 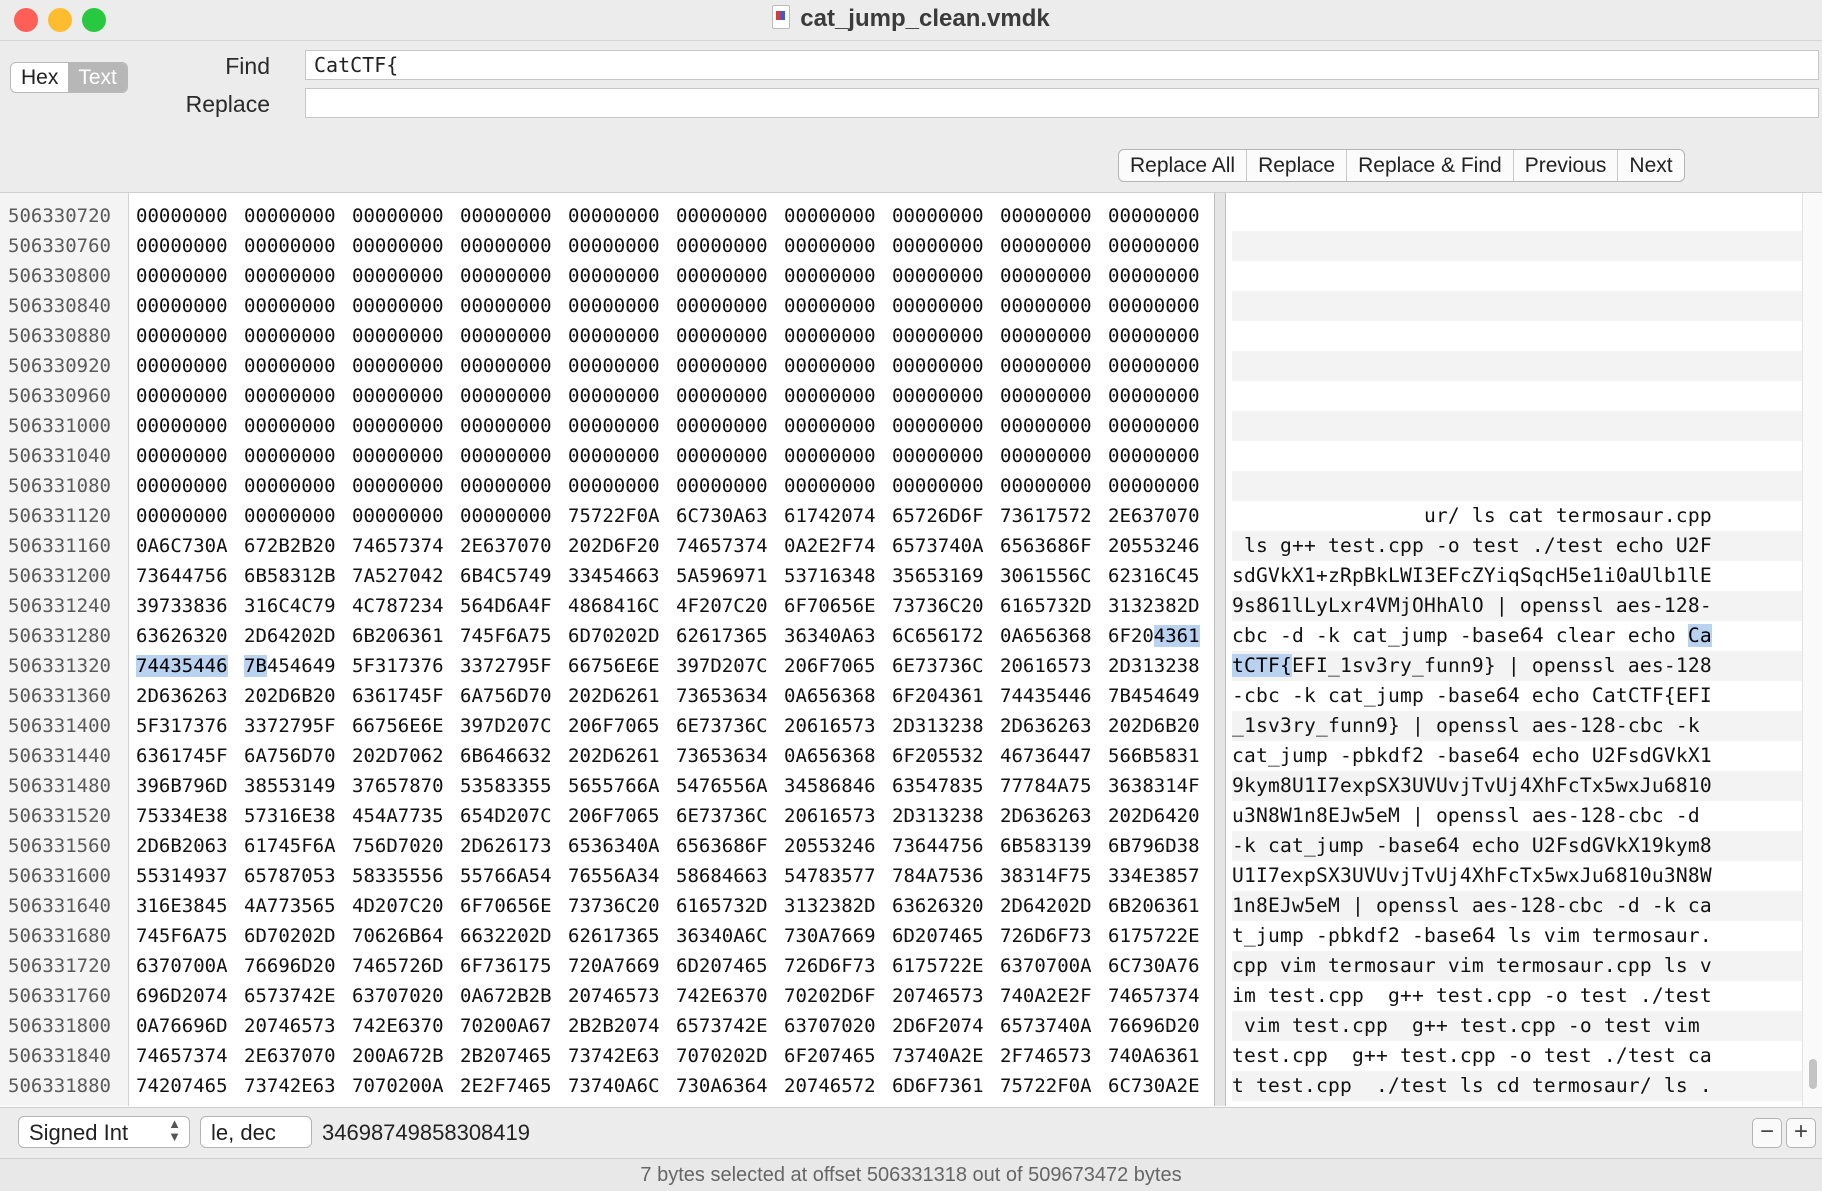 What do you see at coordinates (730, 636) in the screenshot?
I see `hex-group: 62617365` at bounding box center [730, 636].